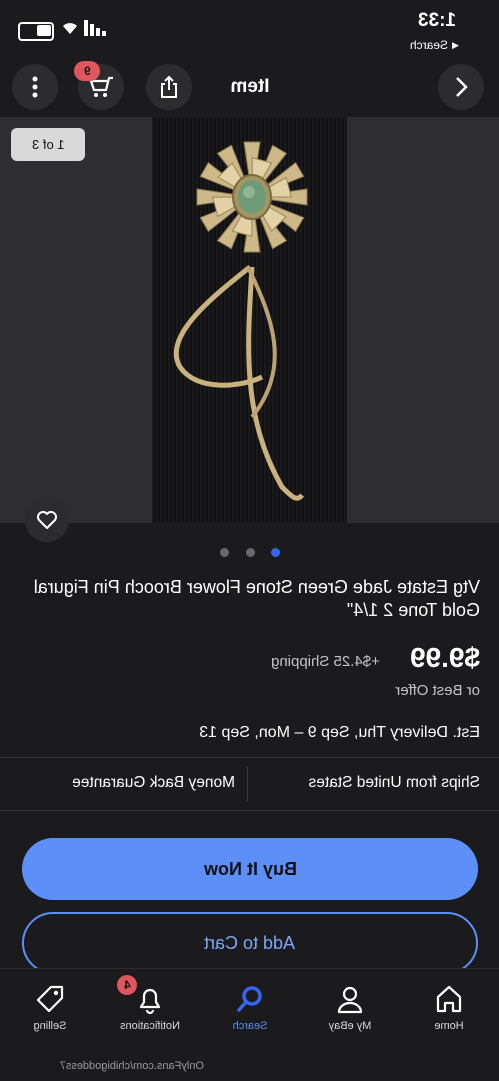  What do you see at coordinates (249, 320) in the screenshot?
I see `item-photo` at bounding box center [249, 320].